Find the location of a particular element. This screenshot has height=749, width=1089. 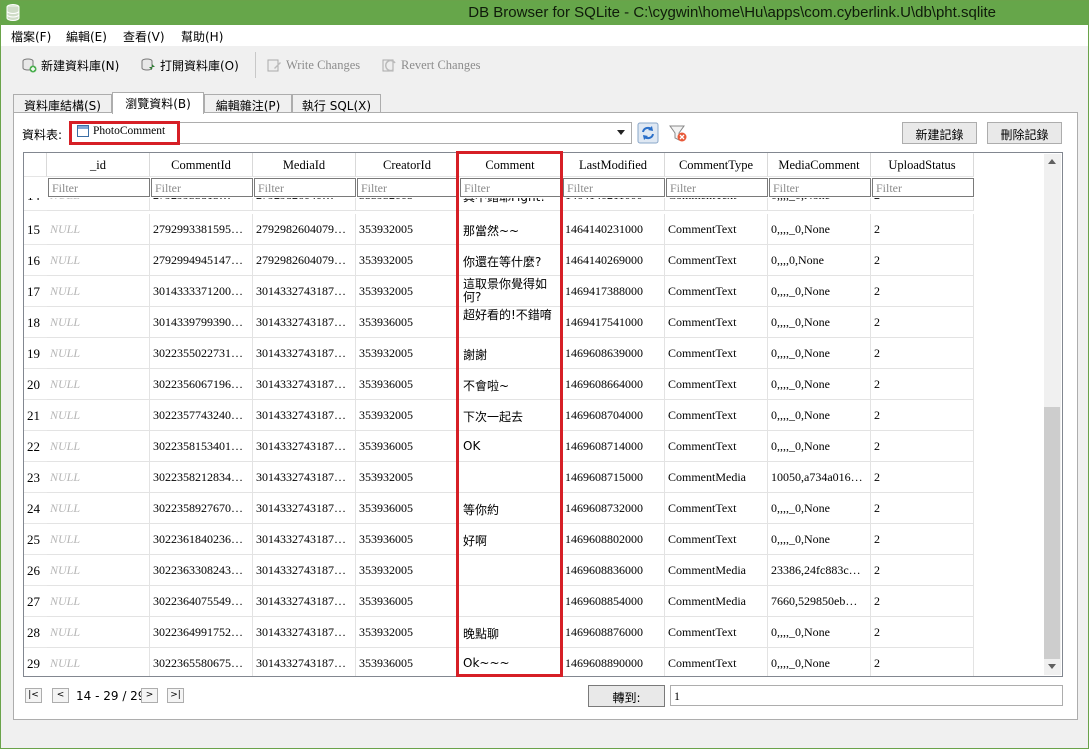

cell-comment: 晚點聊 is located at coordinates (510, 632).